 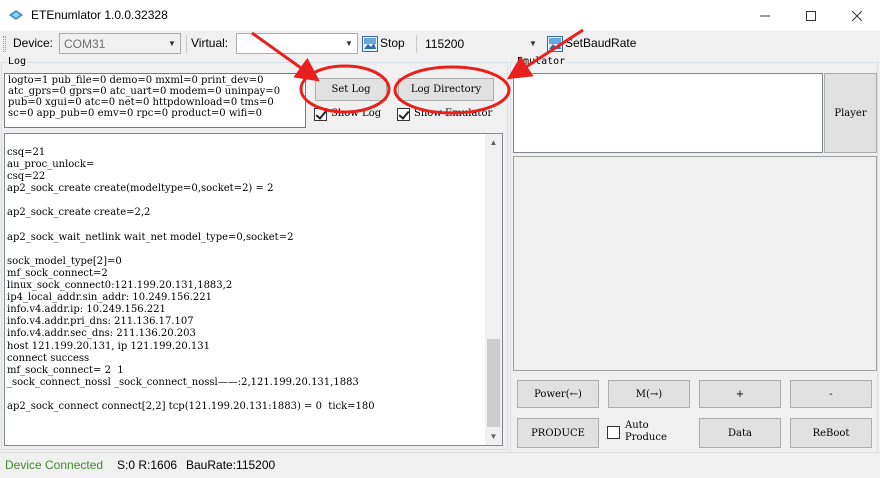 I want to click on set-baud-label: SetBaudRate, so click(x=601, y=43).